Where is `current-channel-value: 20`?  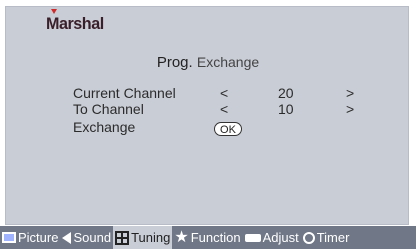 current-channel-value: 20 is located at coordinates (286, 93).